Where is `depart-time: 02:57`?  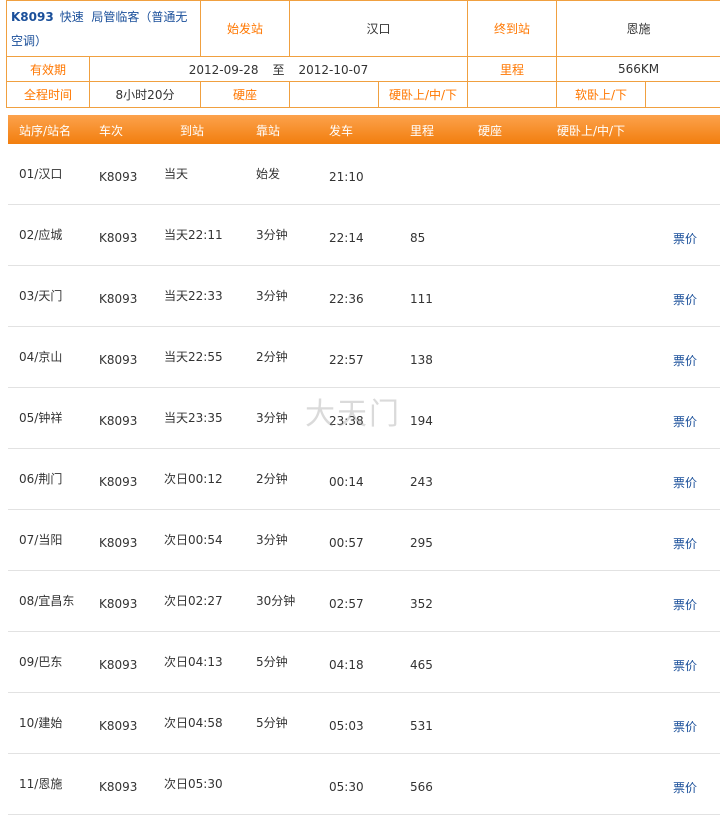
depart-time: 02:57 is located at coordinates (346, 604).